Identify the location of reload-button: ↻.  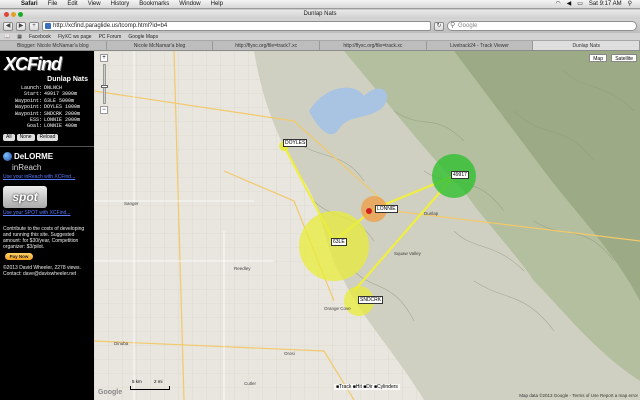
(439, 26).